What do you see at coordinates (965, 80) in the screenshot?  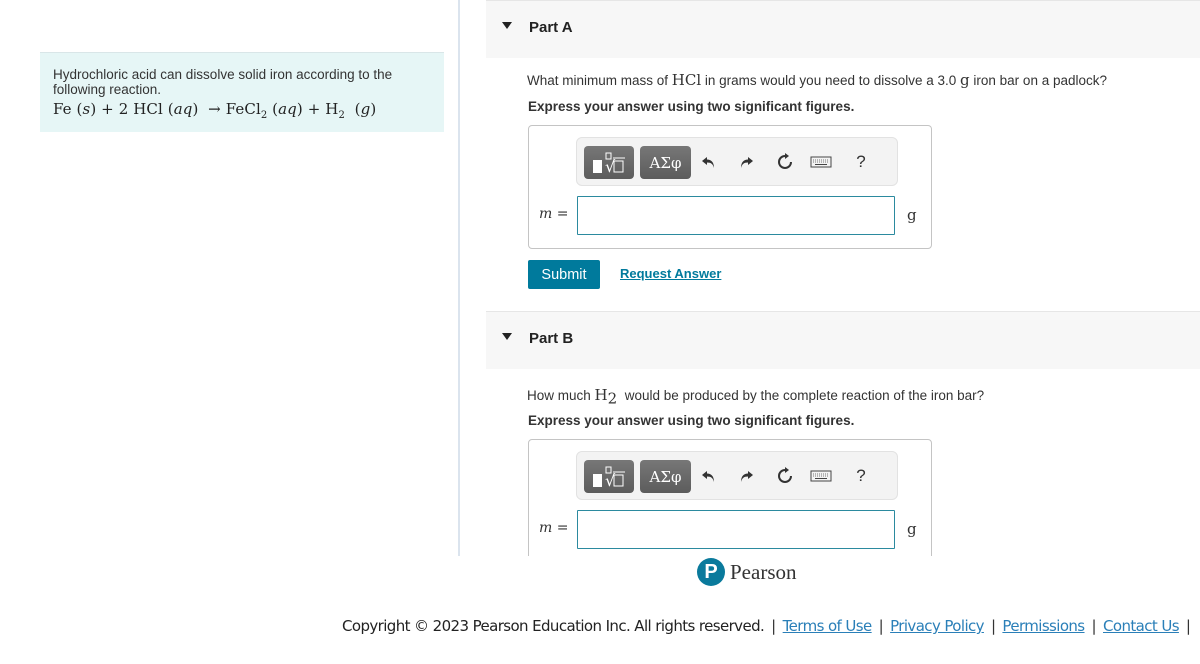 I see `unit-g: g` at bounding box center [965, 80].